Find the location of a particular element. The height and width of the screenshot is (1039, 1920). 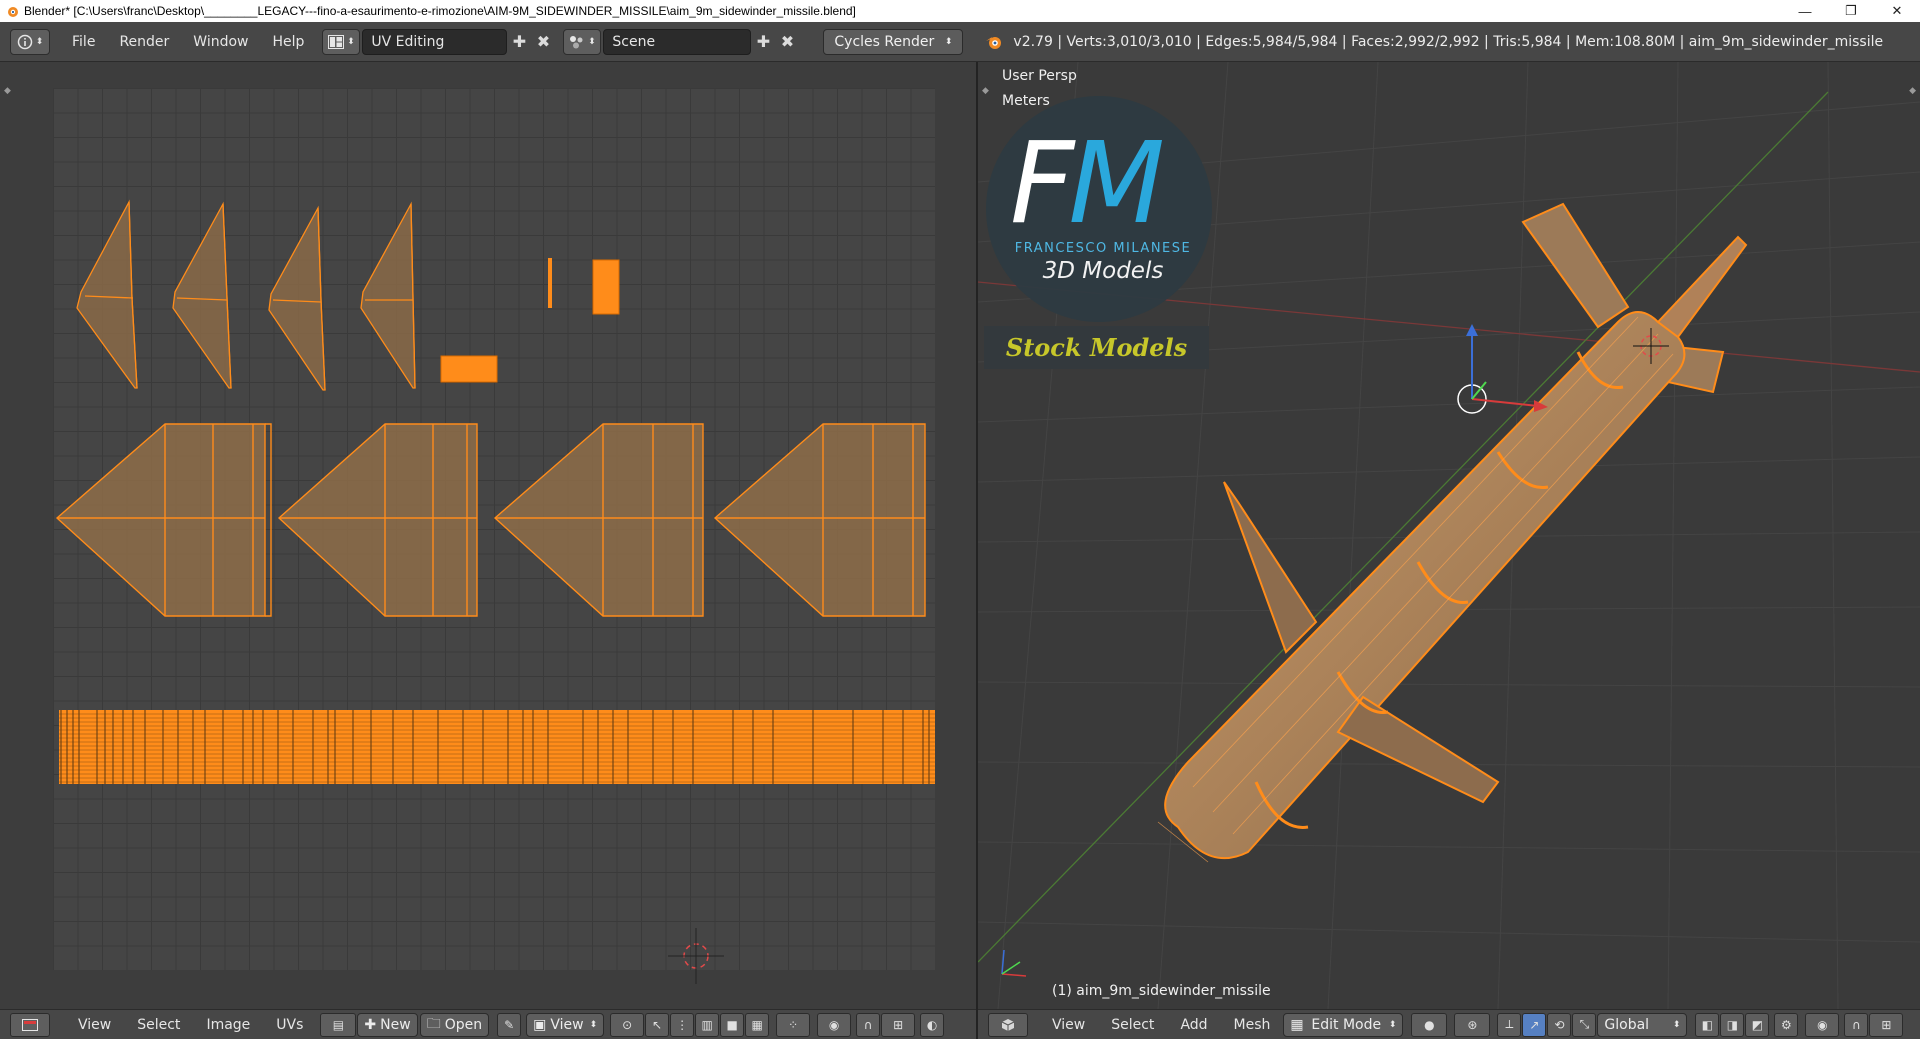

manipulator-toggle-button: ⟂ is located at coordinates (1509, 1024).